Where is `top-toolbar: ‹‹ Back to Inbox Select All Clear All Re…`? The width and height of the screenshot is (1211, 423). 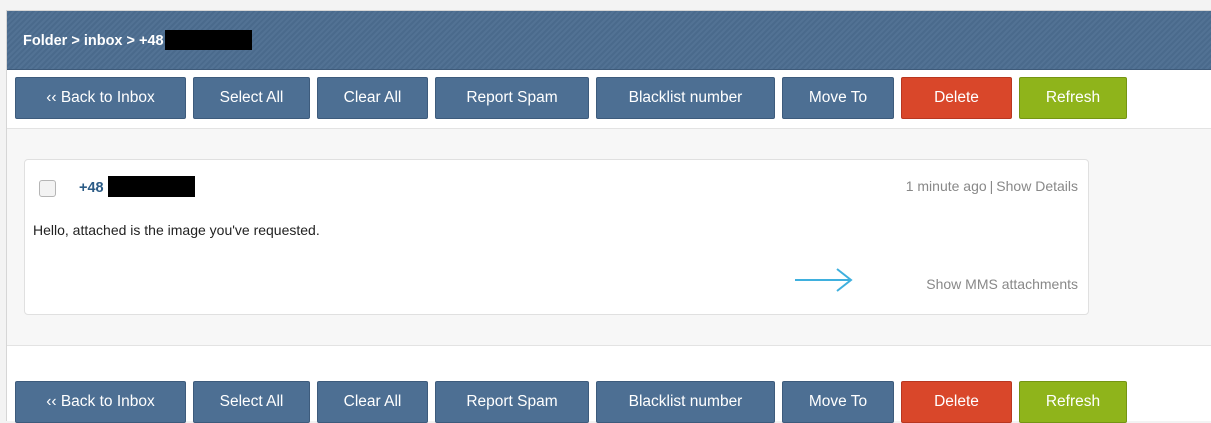
top-toolbar: ‹‹ Back to Inbox Select All Clear All Re… is located at coordinates (574, 98).